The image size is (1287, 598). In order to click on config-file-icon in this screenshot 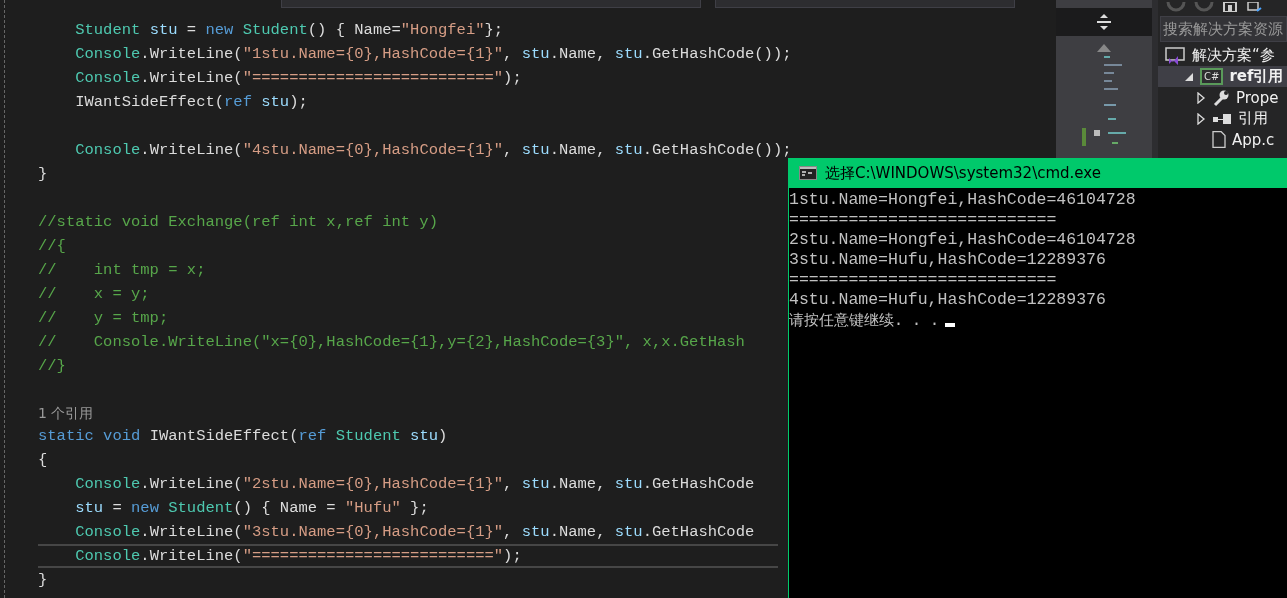, I will do `click(1219, 139)`.